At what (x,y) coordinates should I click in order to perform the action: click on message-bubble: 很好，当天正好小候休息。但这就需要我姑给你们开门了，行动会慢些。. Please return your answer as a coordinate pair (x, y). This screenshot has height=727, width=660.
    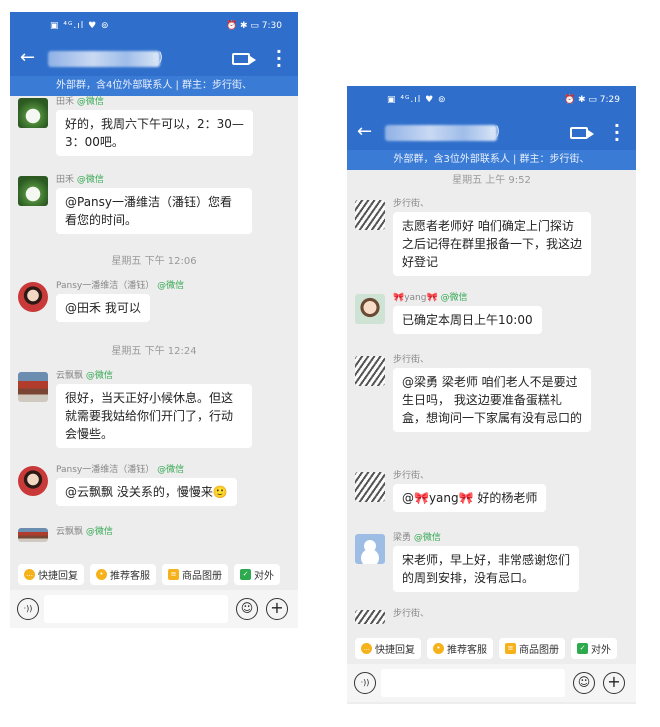
    Looking at the image, I should click on (154, 416).